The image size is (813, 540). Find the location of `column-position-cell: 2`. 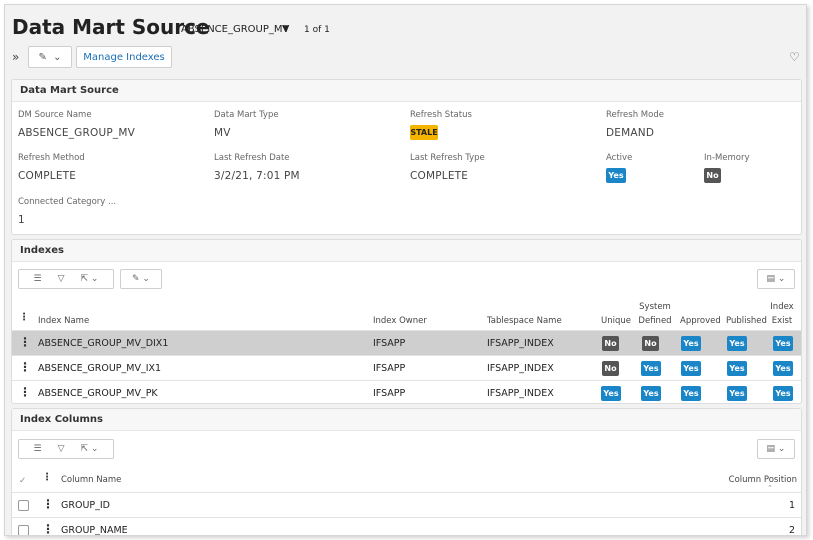

column-position-cell: 2 is located at coordinates (791, 530).